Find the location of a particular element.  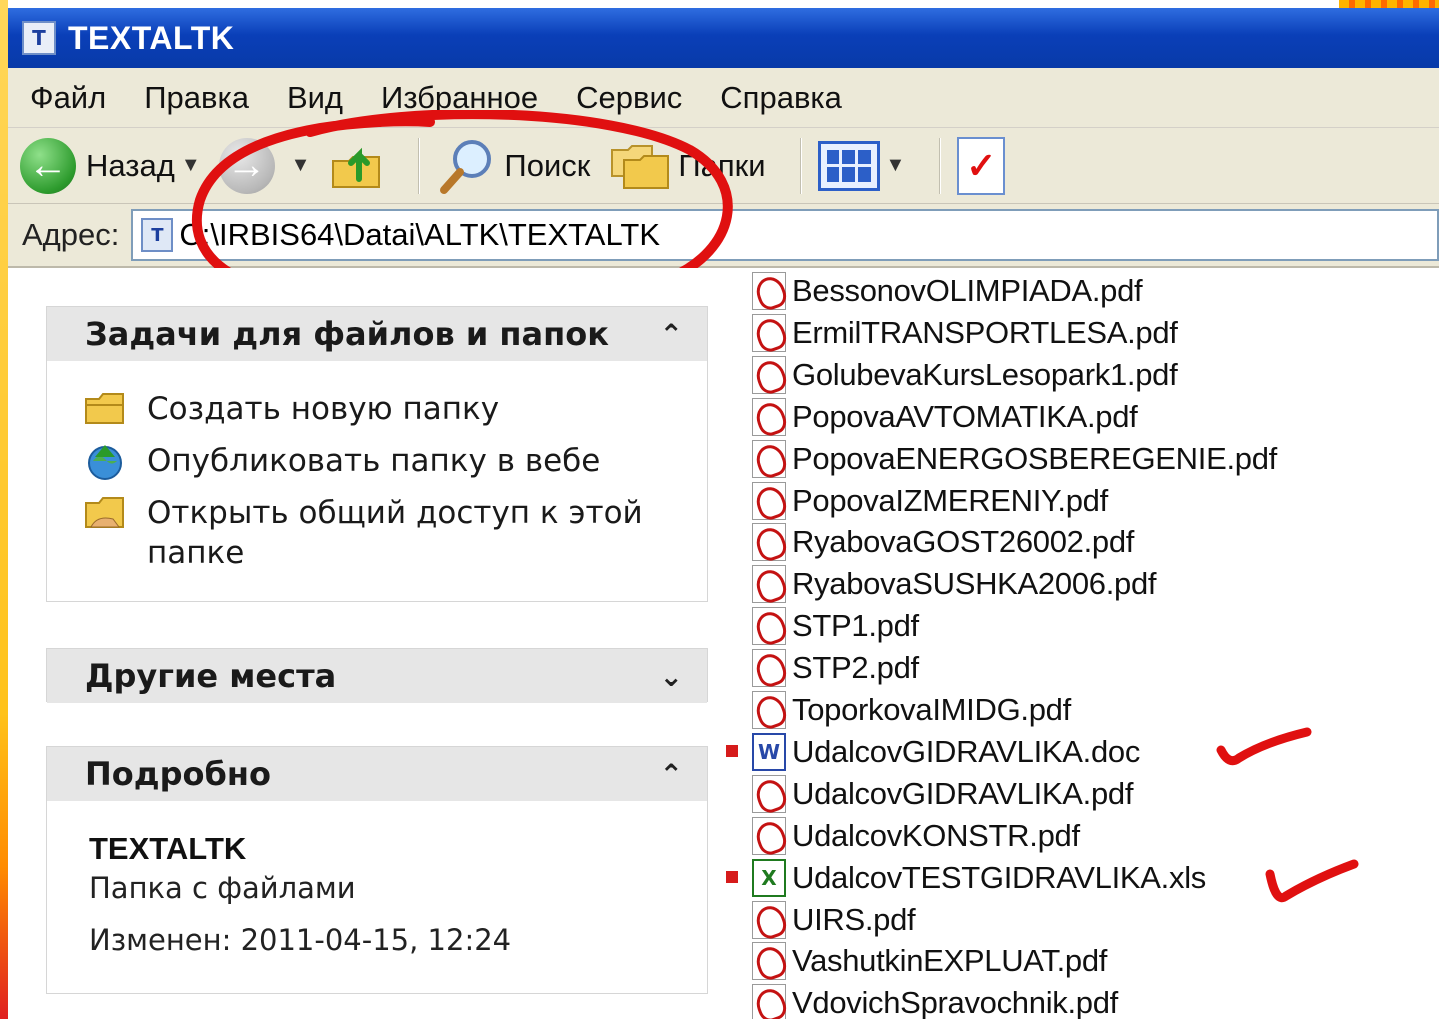

folders-button: Папки is located at coordinates (687, 166).